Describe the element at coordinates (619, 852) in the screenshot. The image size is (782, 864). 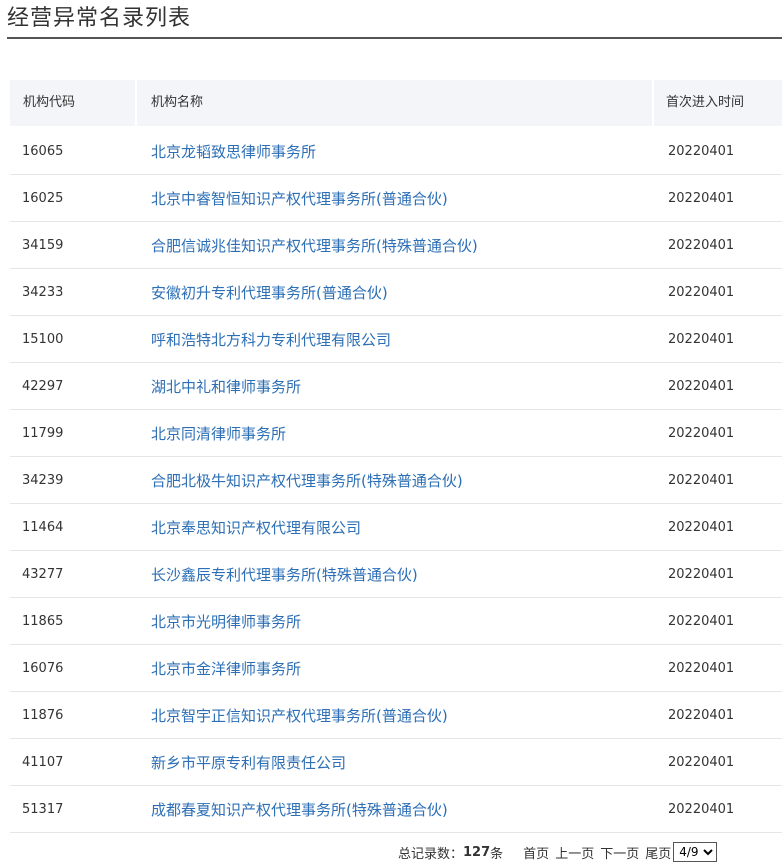
I see `next-page-link: 下一页` at that location.